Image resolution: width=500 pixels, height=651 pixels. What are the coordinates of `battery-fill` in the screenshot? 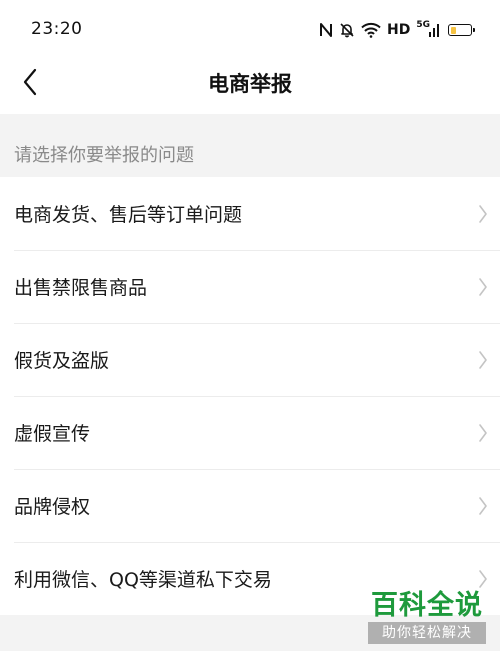 It's located at (453, 30).